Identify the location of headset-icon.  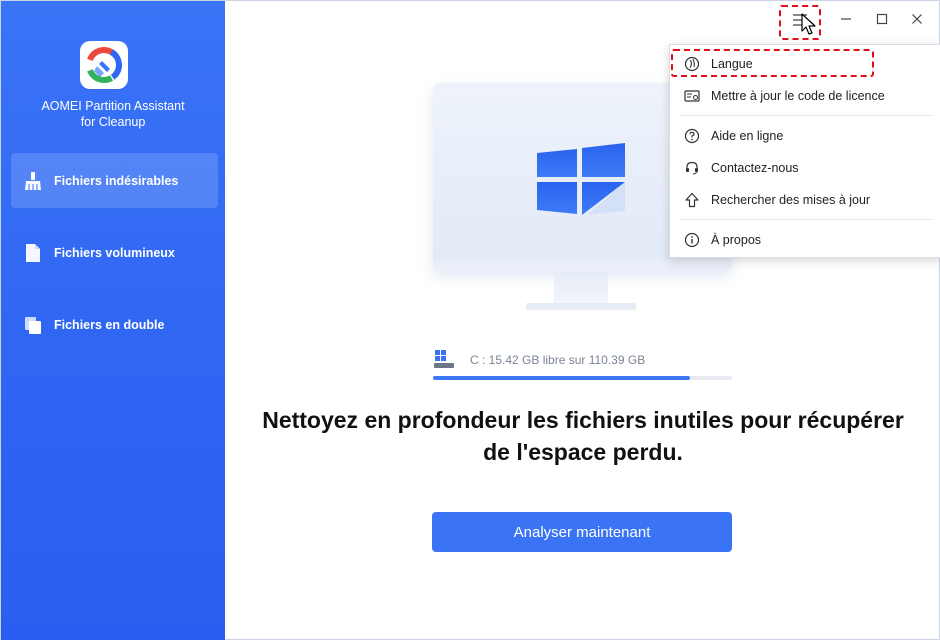
(692, 168).